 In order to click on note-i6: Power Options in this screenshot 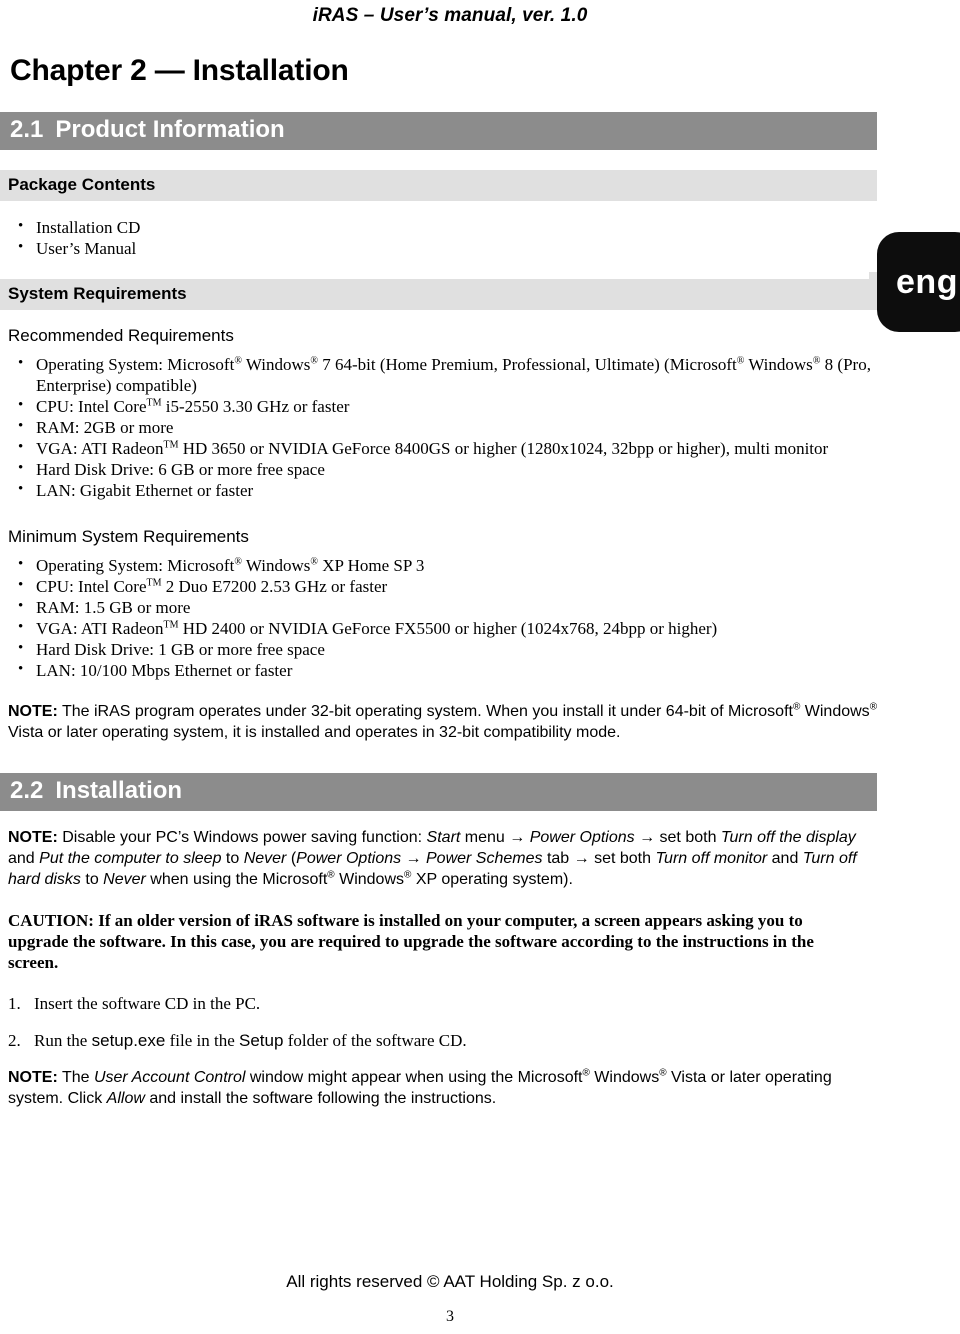, I will do `click(349, 858)`.